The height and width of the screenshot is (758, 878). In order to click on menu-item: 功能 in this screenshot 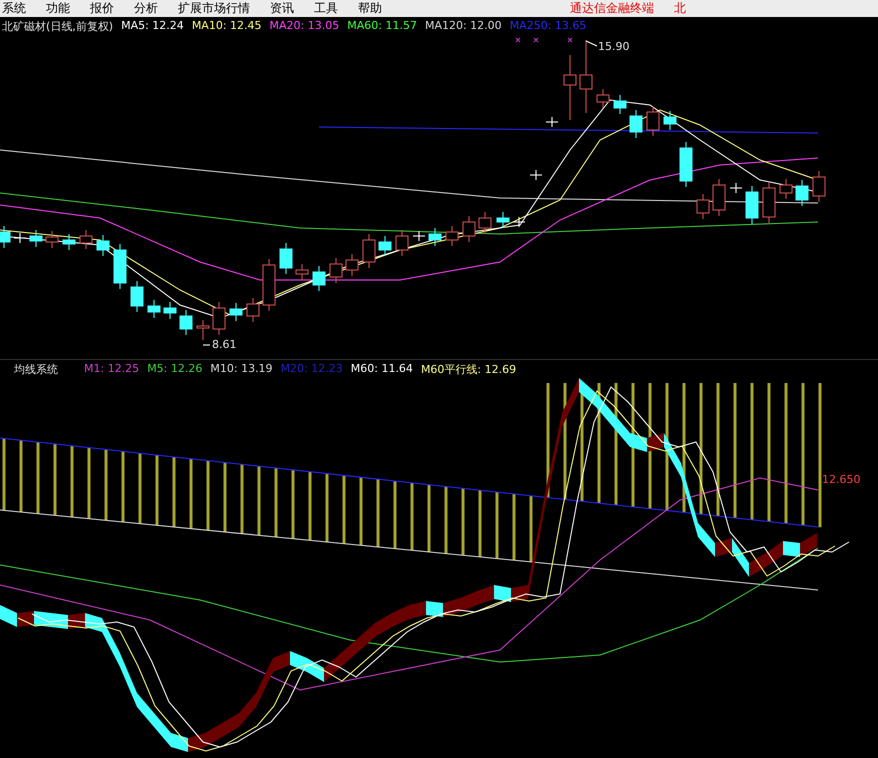, I will do `click(58, 8)`.